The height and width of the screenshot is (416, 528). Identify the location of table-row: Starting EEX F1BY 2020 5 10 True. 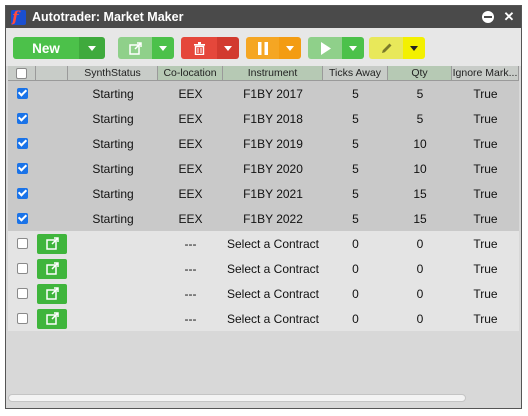
(263, 168).